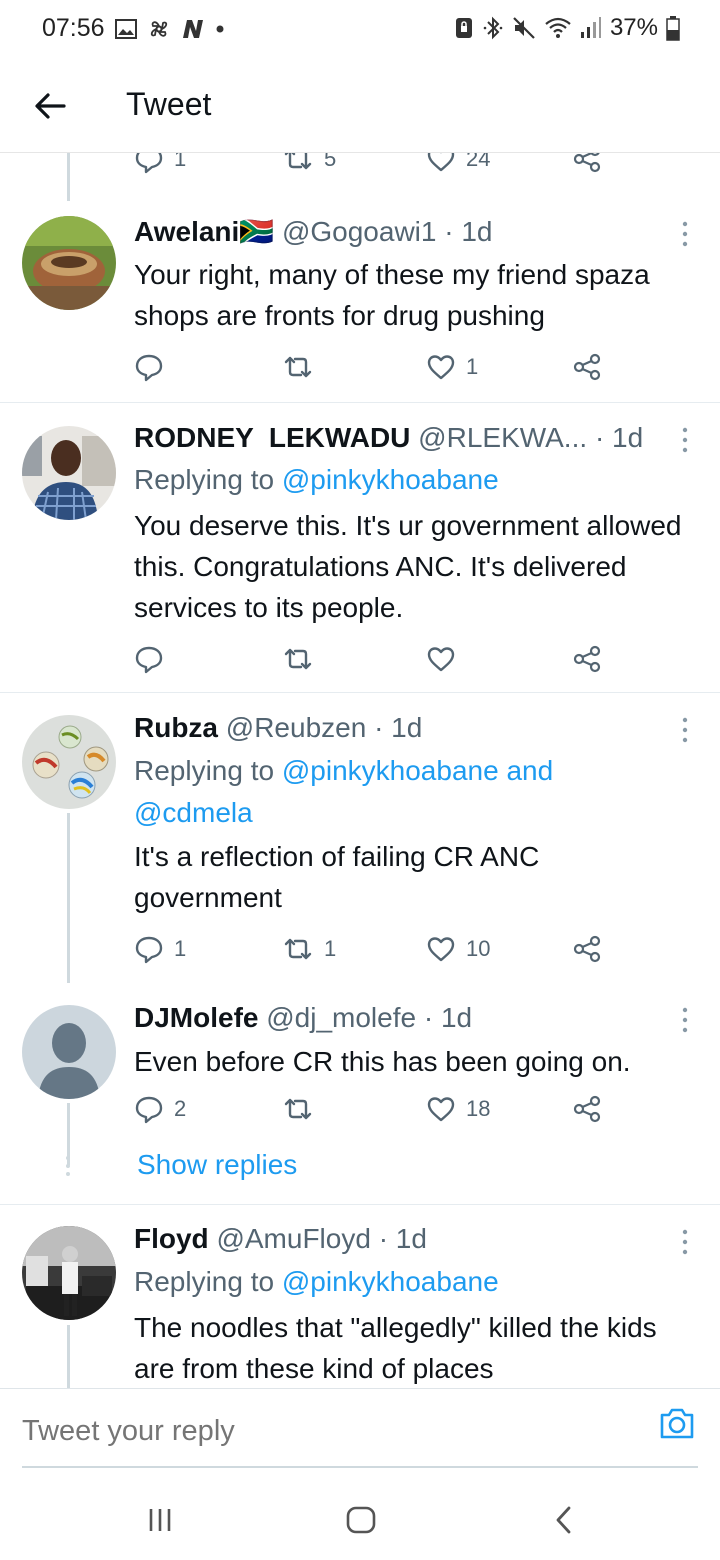 This screenshot has width=720, height=1560. I want to click on status-time: 07:56, so click(73, 28).